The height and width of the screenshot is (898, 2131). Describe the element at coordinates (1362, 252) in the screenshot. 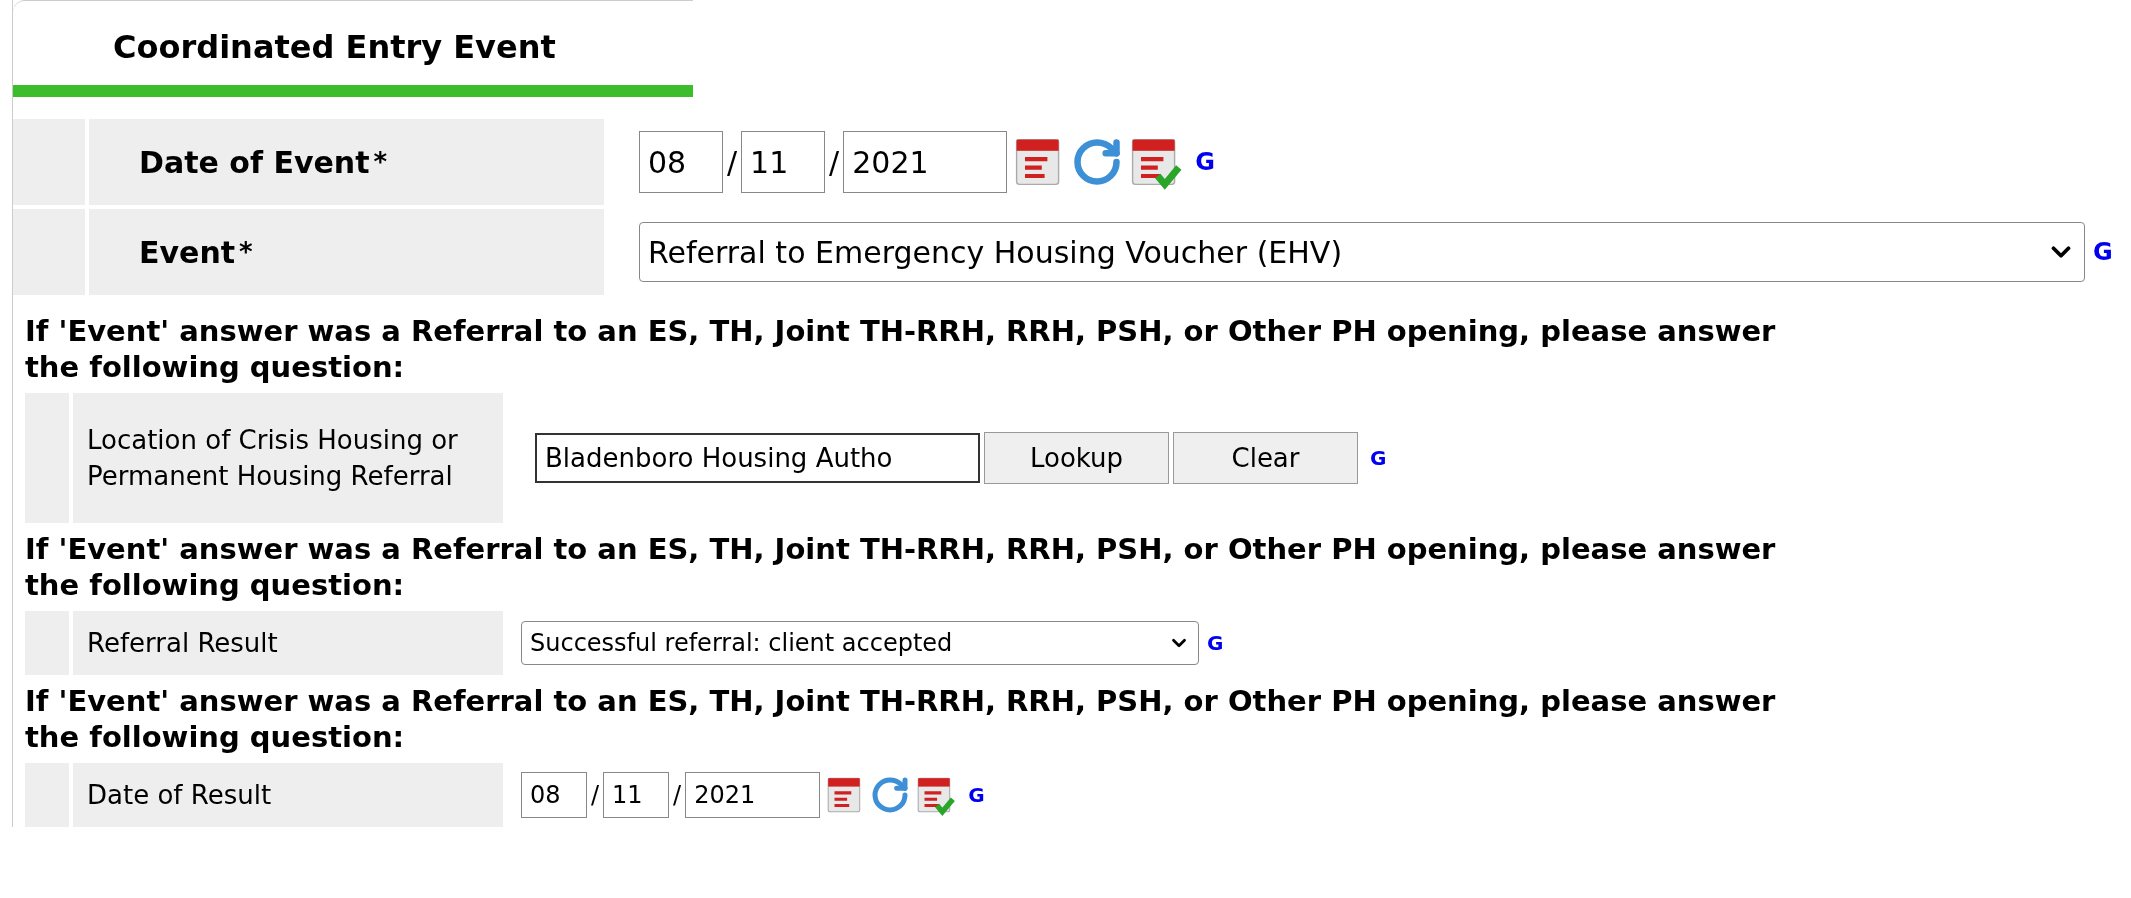

I see `dropdown-field: Referral to Emergency Housing Voucher (EHV)` at that location.